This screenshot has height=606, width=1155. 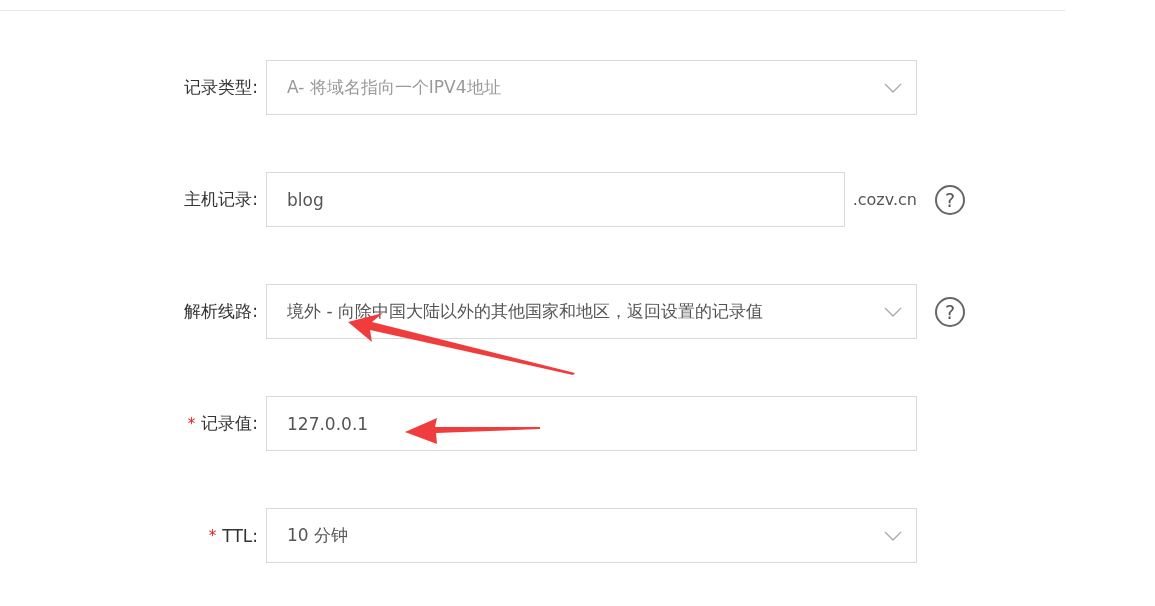 What do you see at coordinates (591, 535) in the screenshot?
I see `select-field: 10 分钟` at bounding box center [591, 535].